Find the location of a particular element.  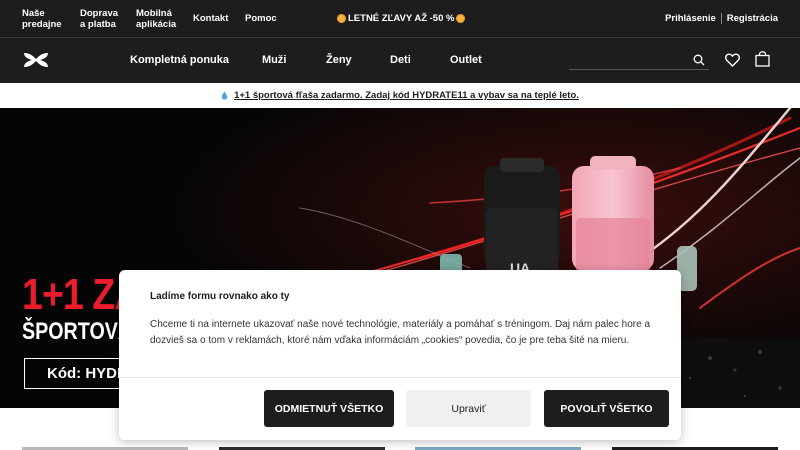

summer-sale-promo: LETNÉ ZĽAVY AŽ -50 % is located at coordinates (401, 18).